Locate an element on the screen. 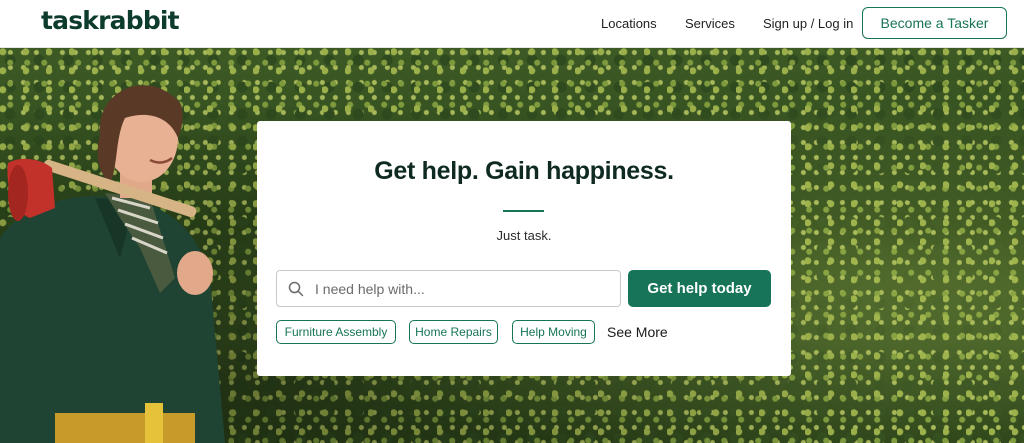 This screenshot has height=443, width=1024. hero-tagline: Just task. is located at coordinates (524, 235).